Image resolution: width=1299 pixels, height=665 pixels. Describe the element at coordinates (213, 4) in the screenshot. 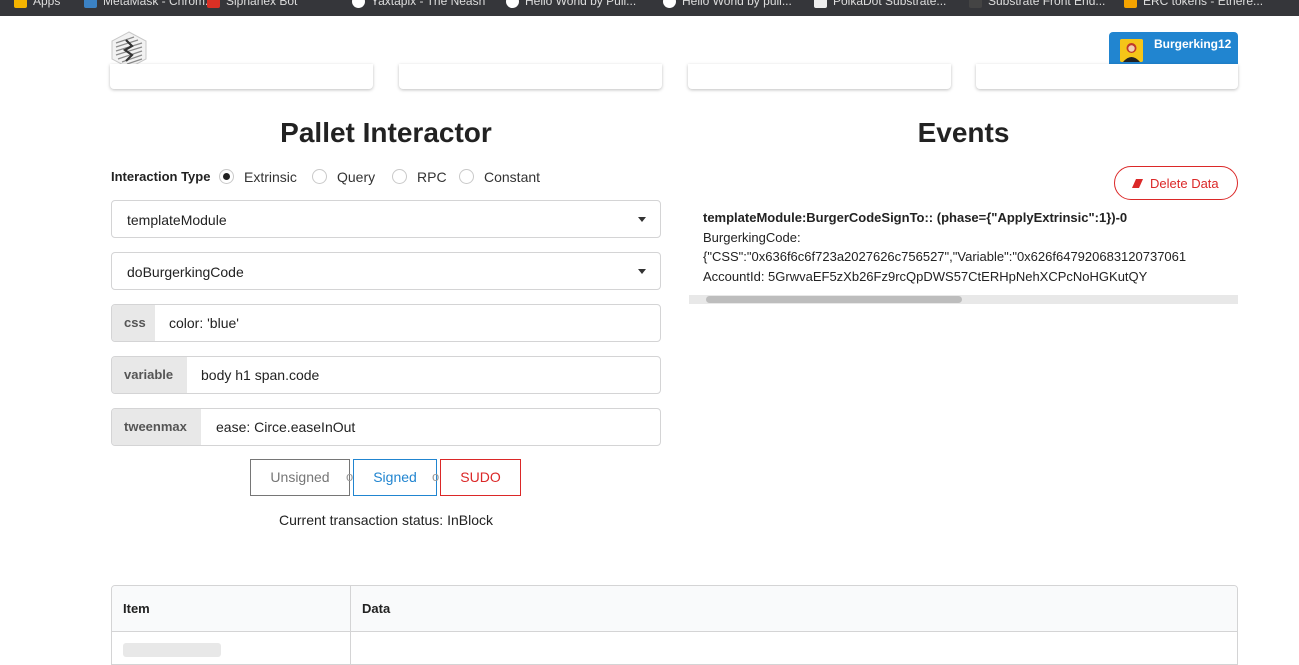

I see `bot-icon` at that location.